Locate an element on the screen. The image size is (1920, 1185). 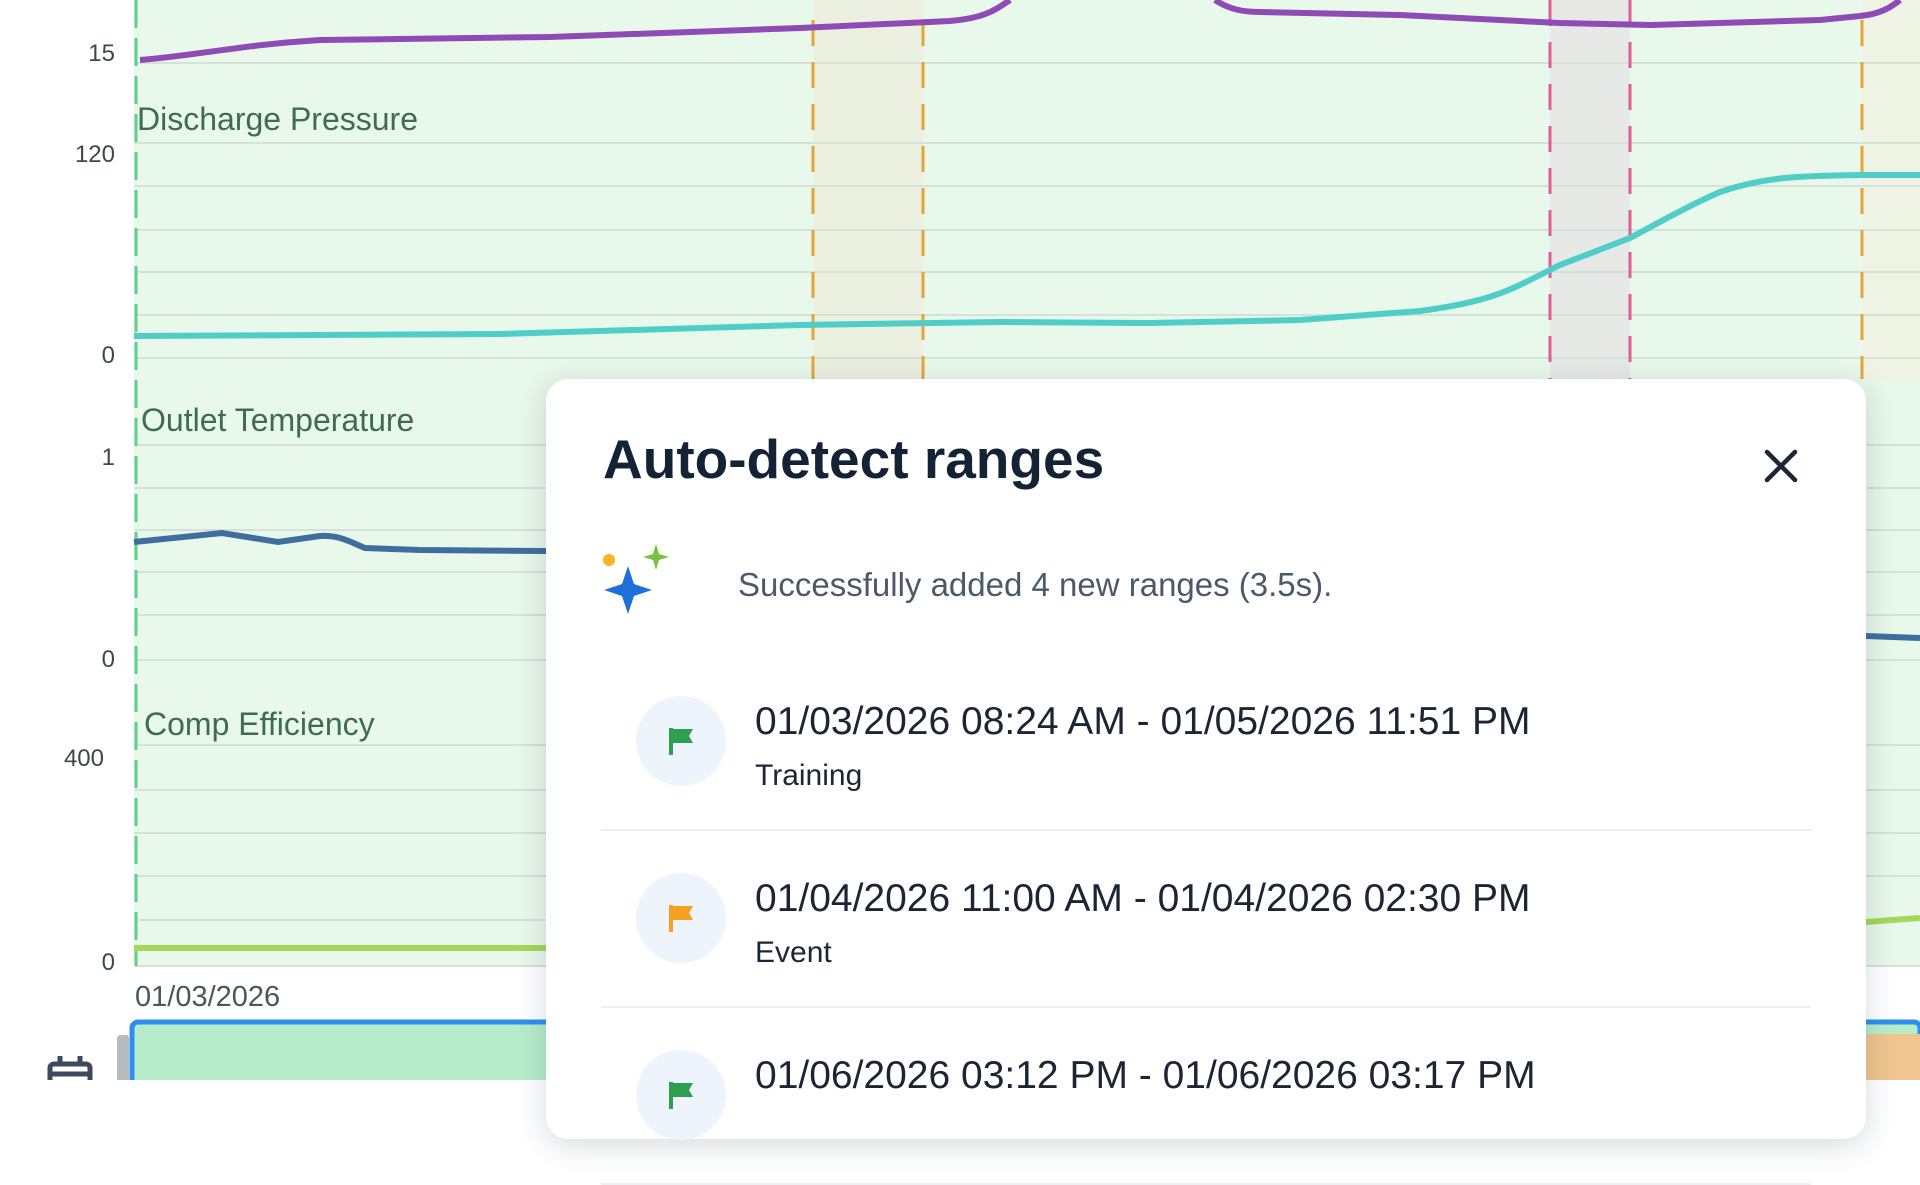
timeline-brush-handle is located at coordinates (123, 1057).